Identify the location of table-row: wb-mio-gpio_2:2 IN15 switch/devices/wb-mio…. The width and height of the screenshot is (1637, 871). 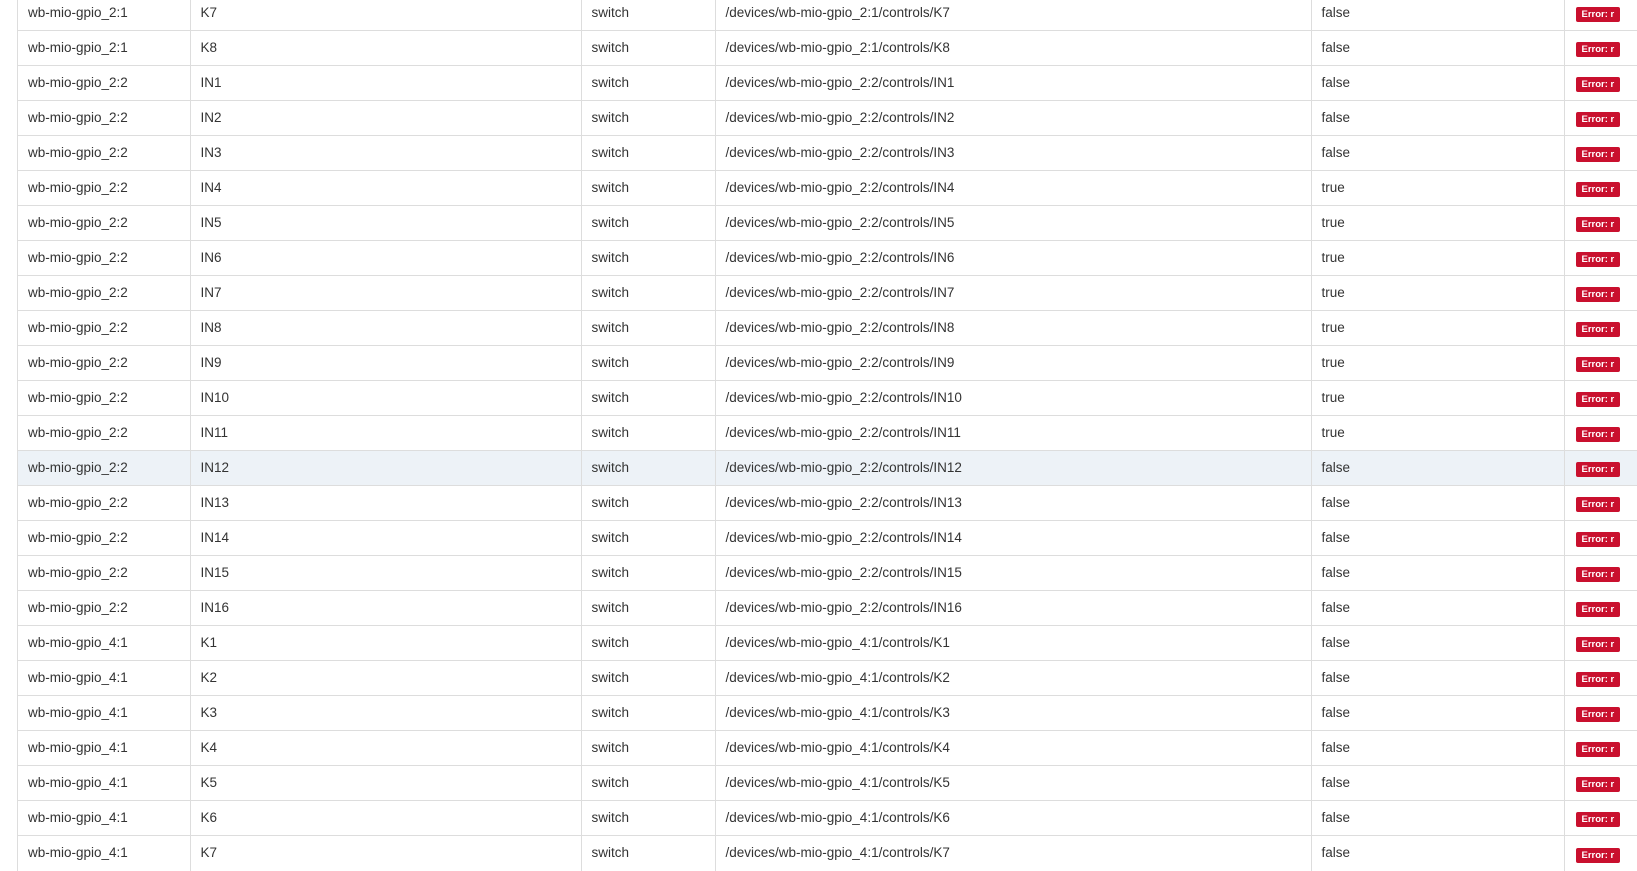
(827, 573).